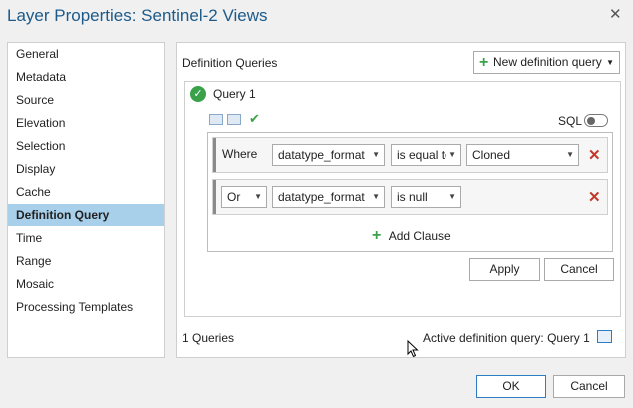 The image size is (633, 408). Describe the element at coordinates (216, 119) in the screenshot. I see `indent-icon` at that location.